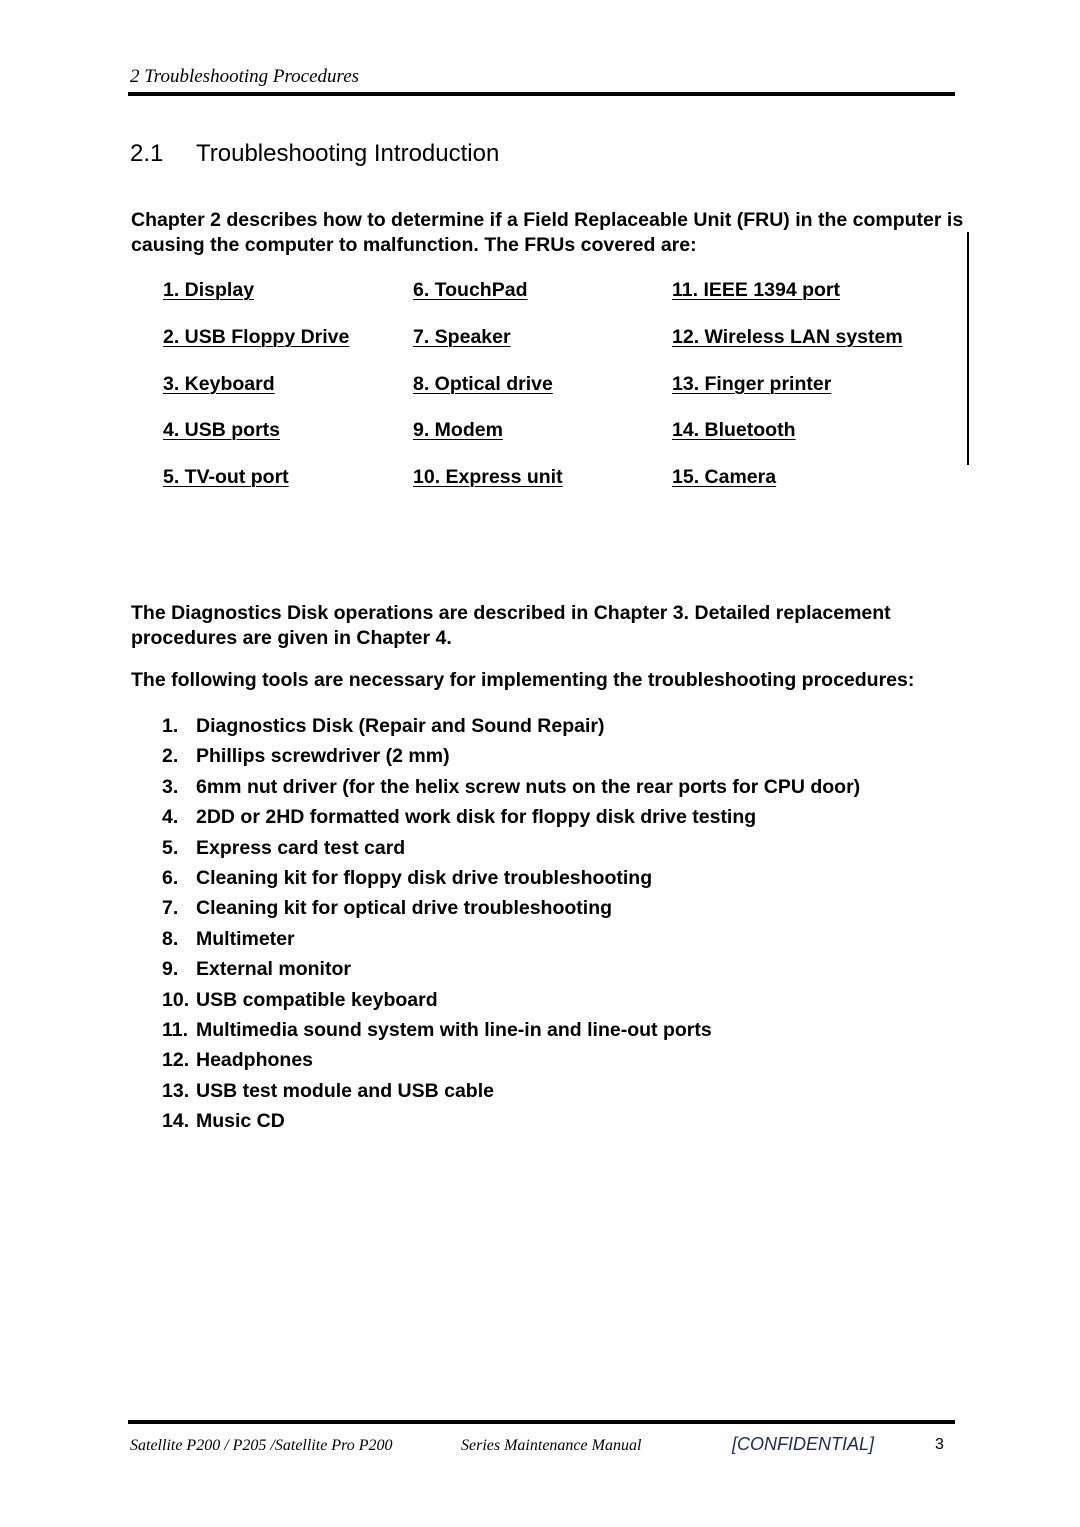 This screenshot has width=1080, height=1527. What do you see at coordinates (176, 1060) in the screenshot?
I see `tool-number: 12.` at bounding box center [176, 1060].